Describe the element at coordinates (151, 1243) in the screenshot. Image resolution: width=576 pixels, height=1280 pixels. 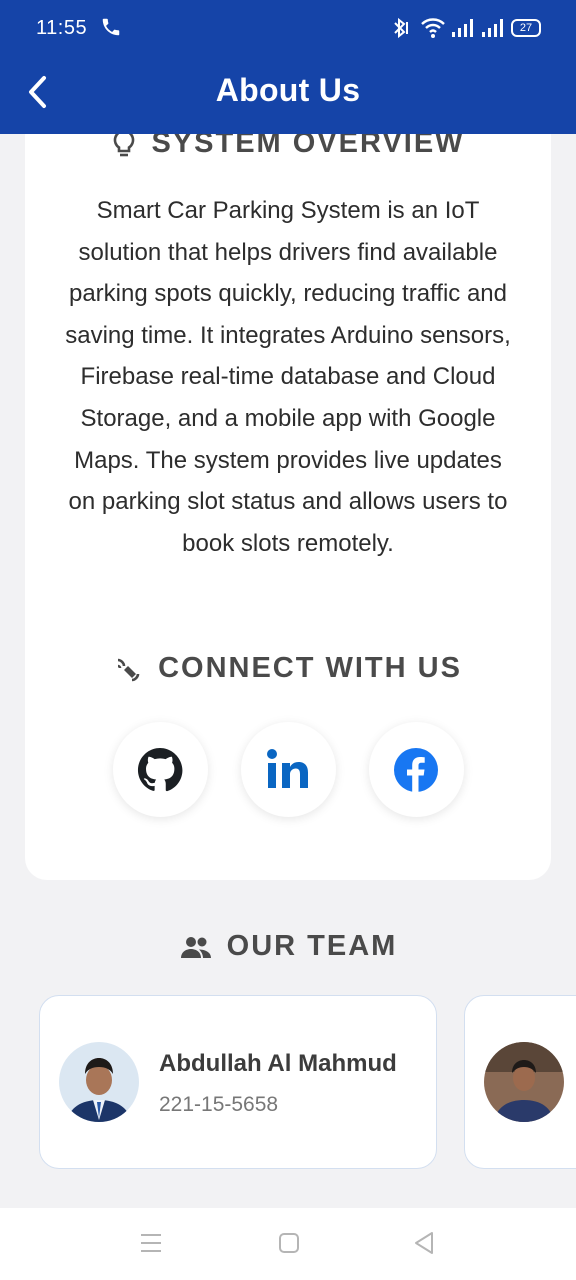
I see `menu-icon` at that location.